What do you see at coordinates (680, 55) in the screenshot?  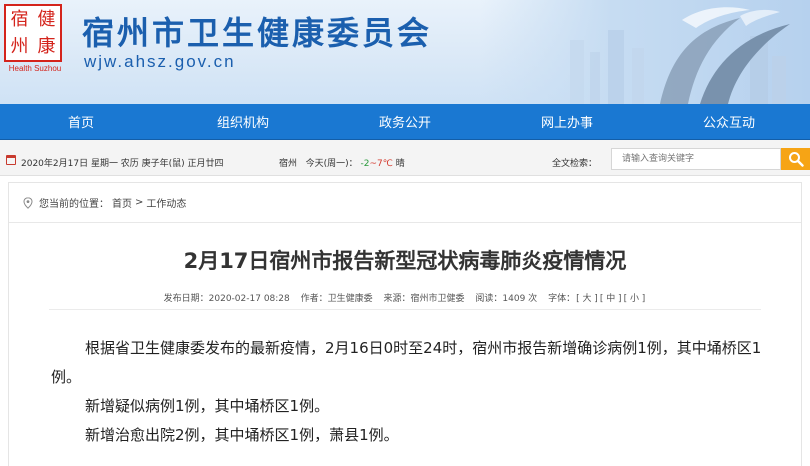 I see `city-skyline-illustration` at bounding box center [680, 55].